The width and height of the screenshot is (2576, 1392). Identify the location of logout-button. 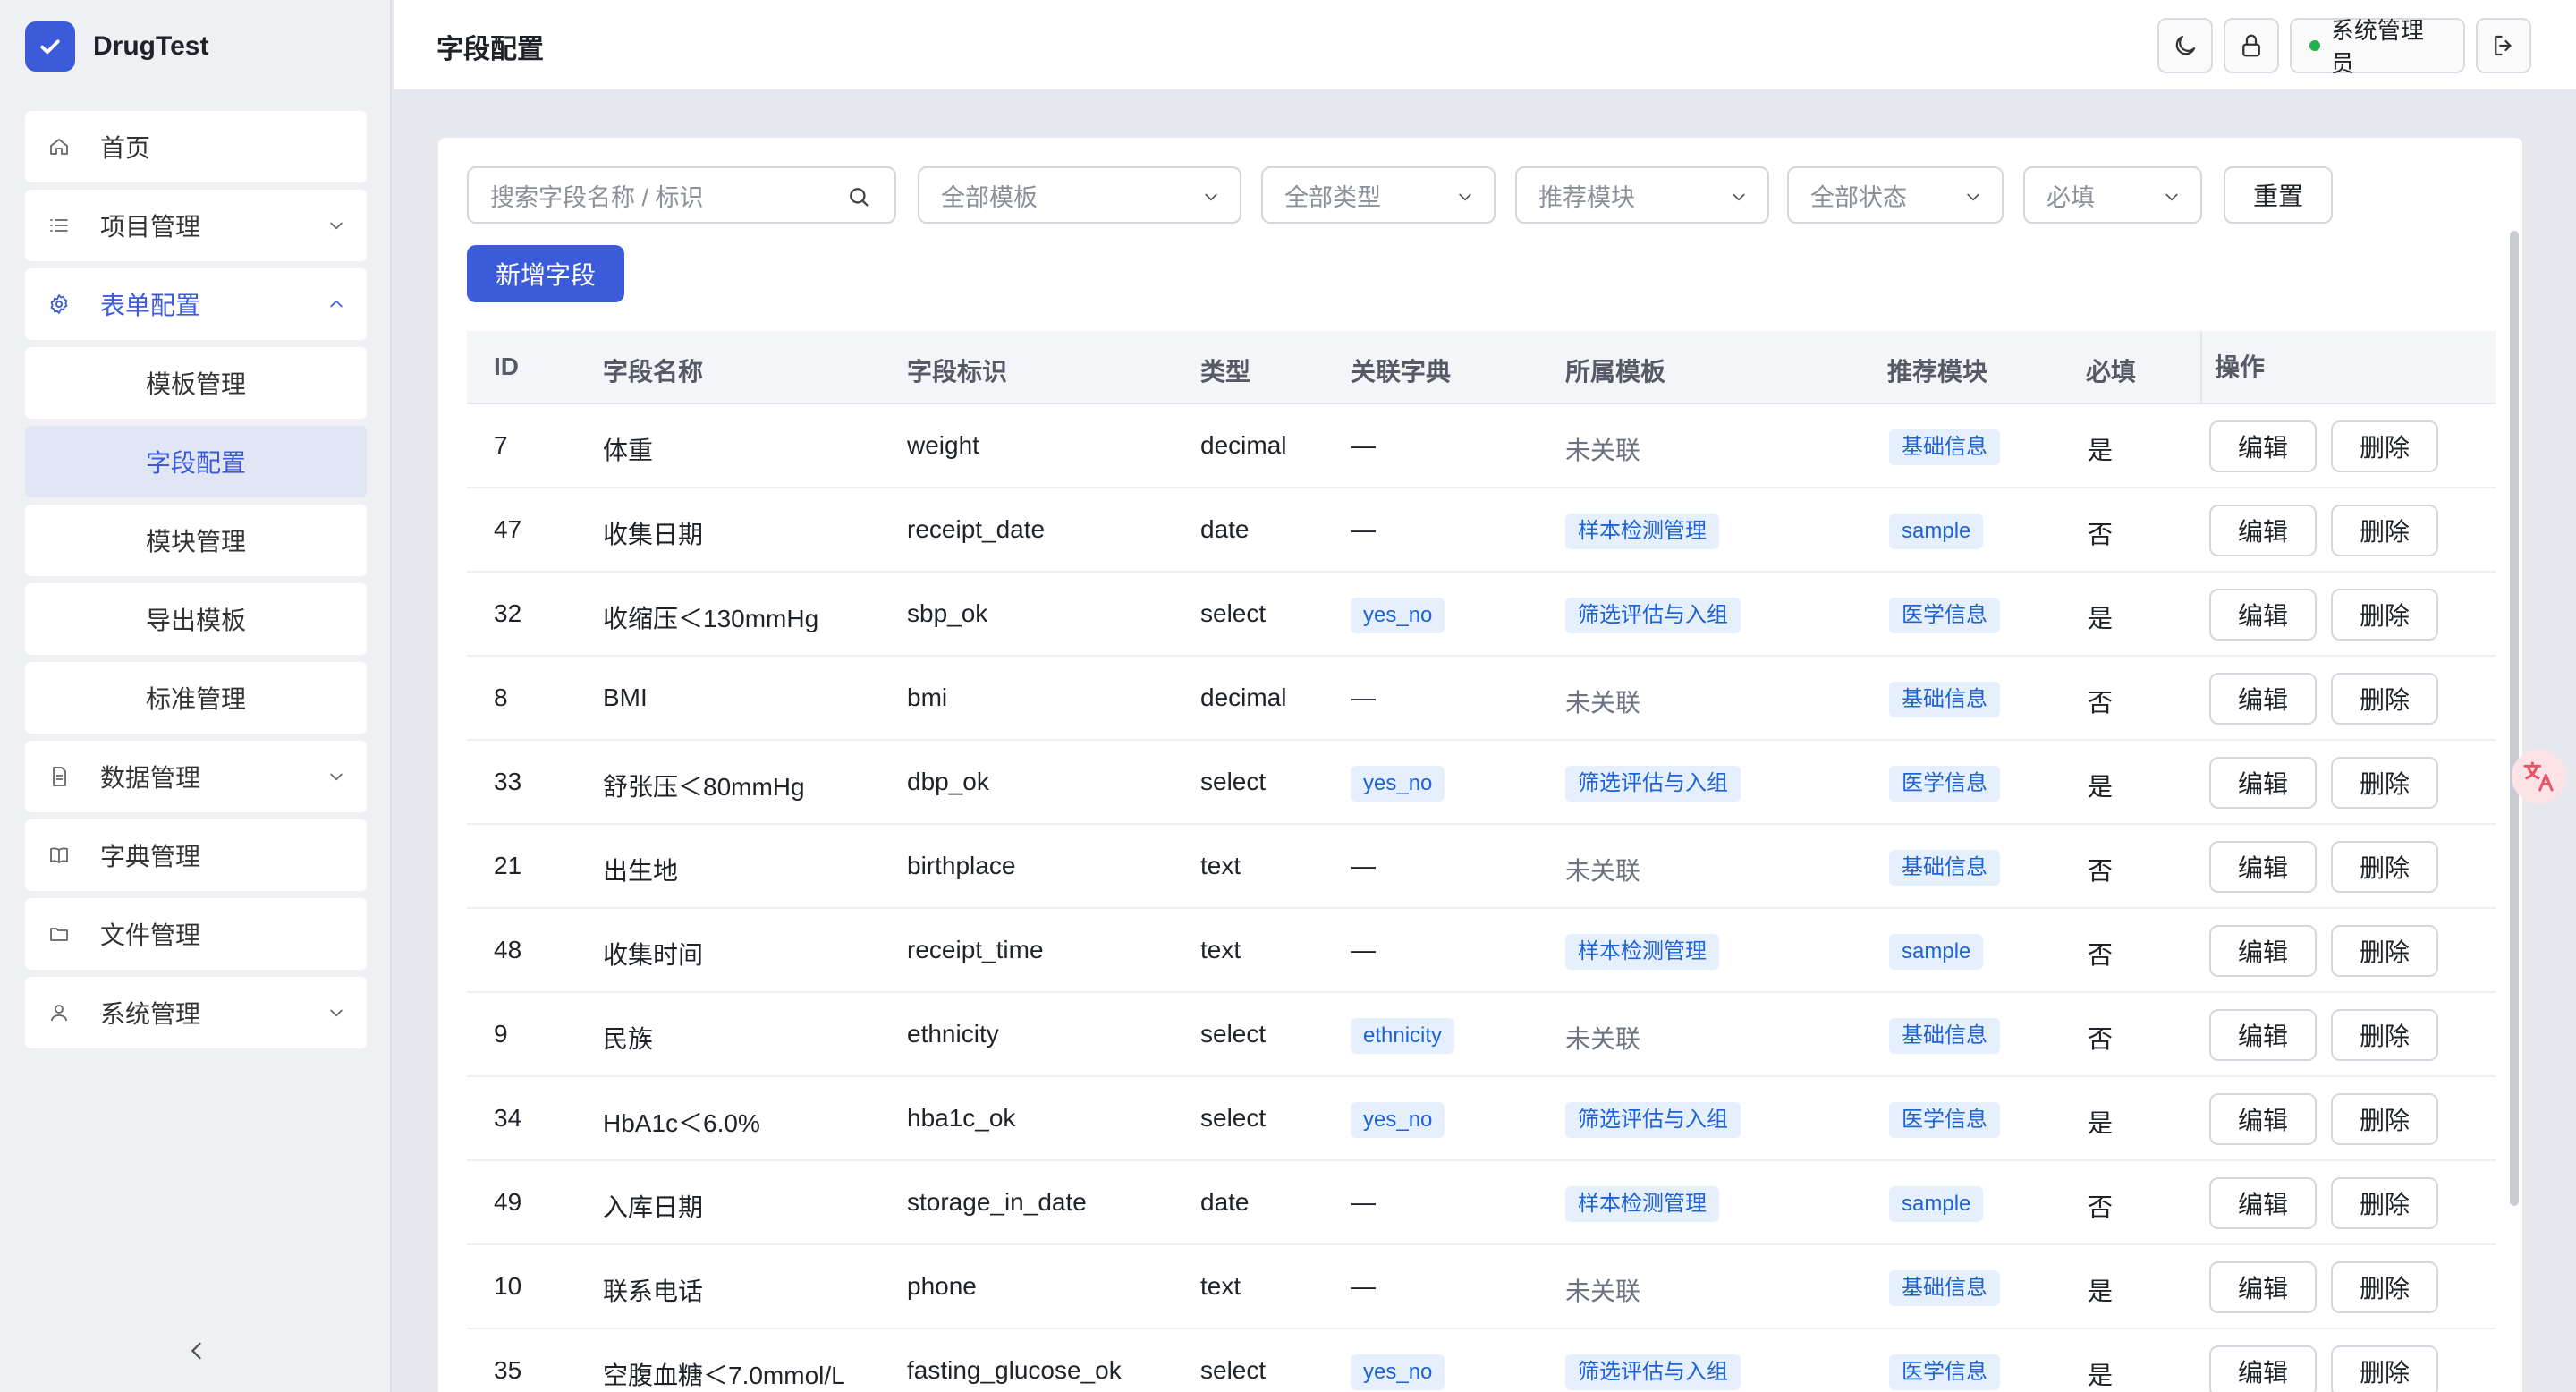
(2503, 45).